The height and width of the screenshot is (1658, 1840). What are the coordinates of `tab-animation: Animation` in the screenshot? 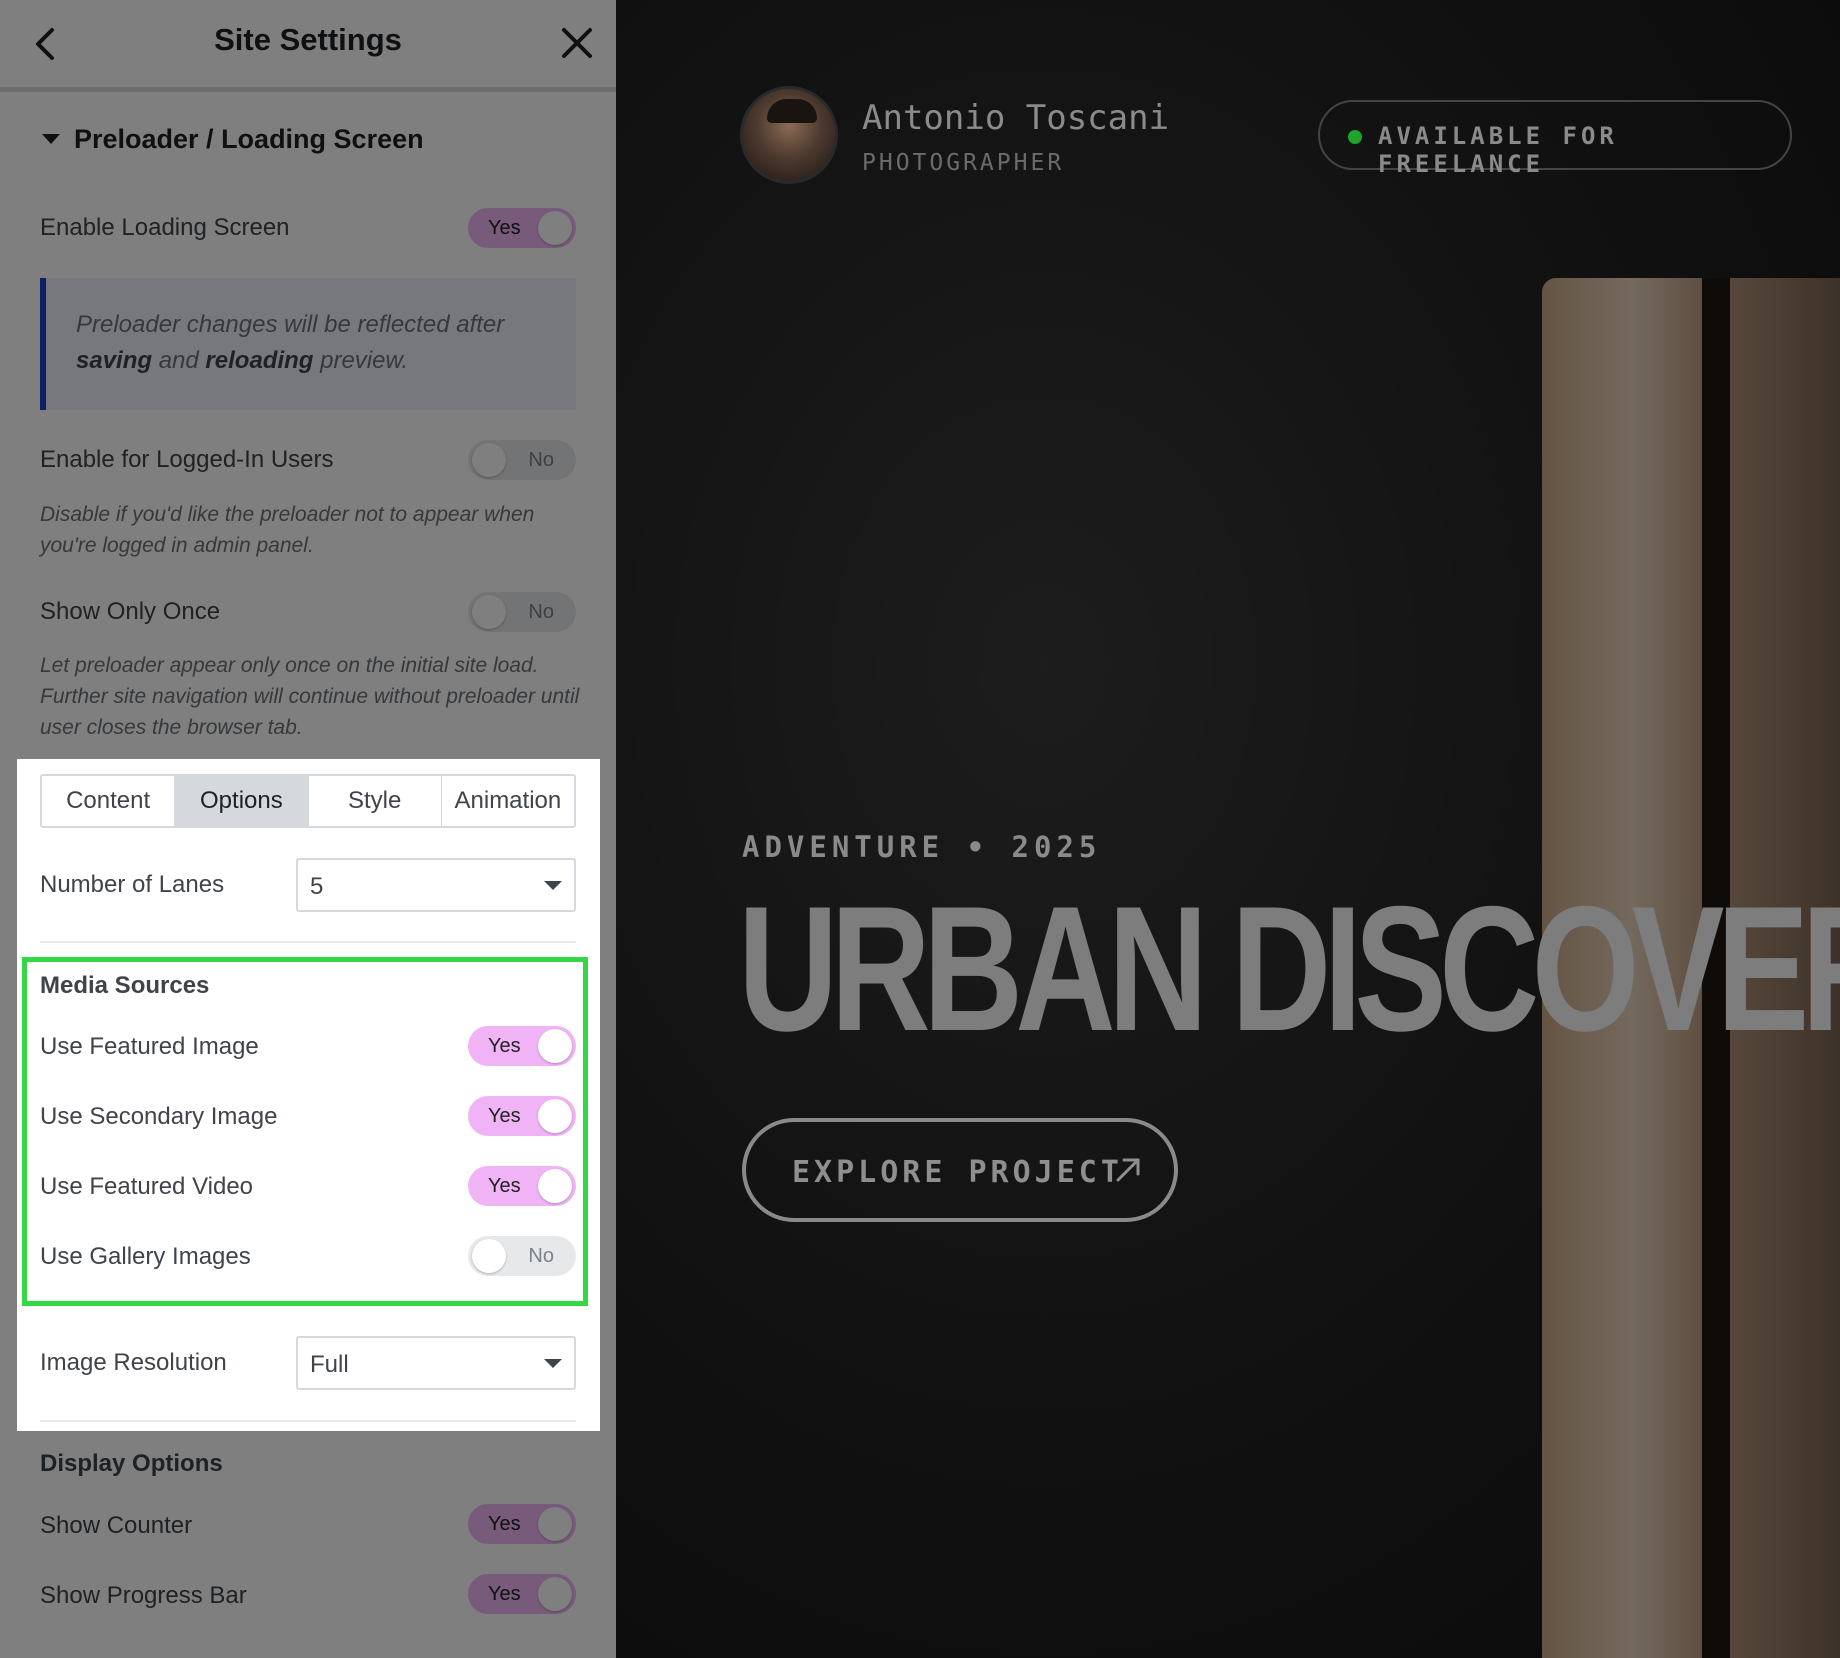 It's located at (508, 801).